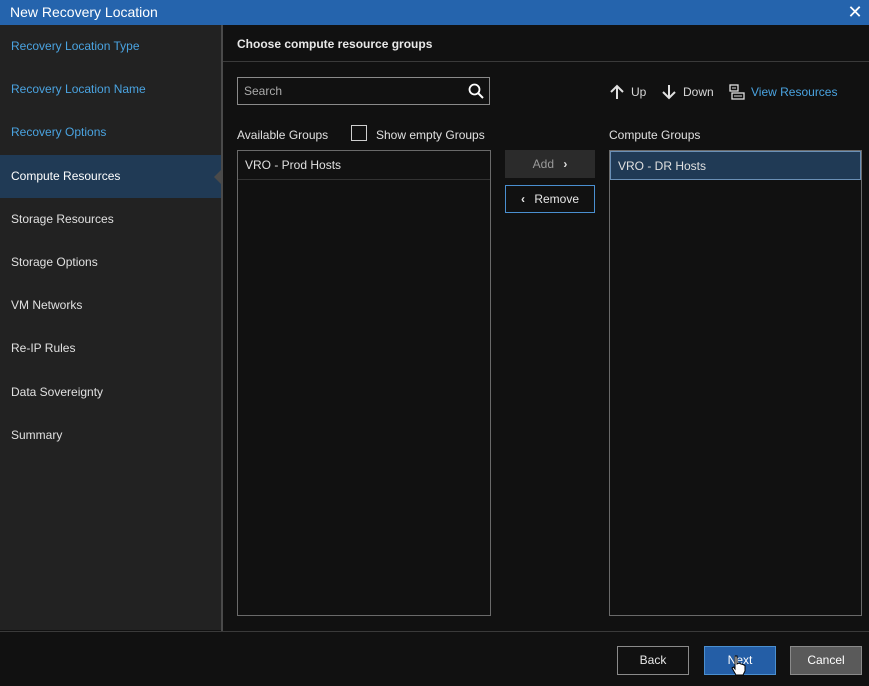  Describe the element at coordinates (434, 12) in the screenshot. I see `title-bar: New Recovery Location ✕` at that location.